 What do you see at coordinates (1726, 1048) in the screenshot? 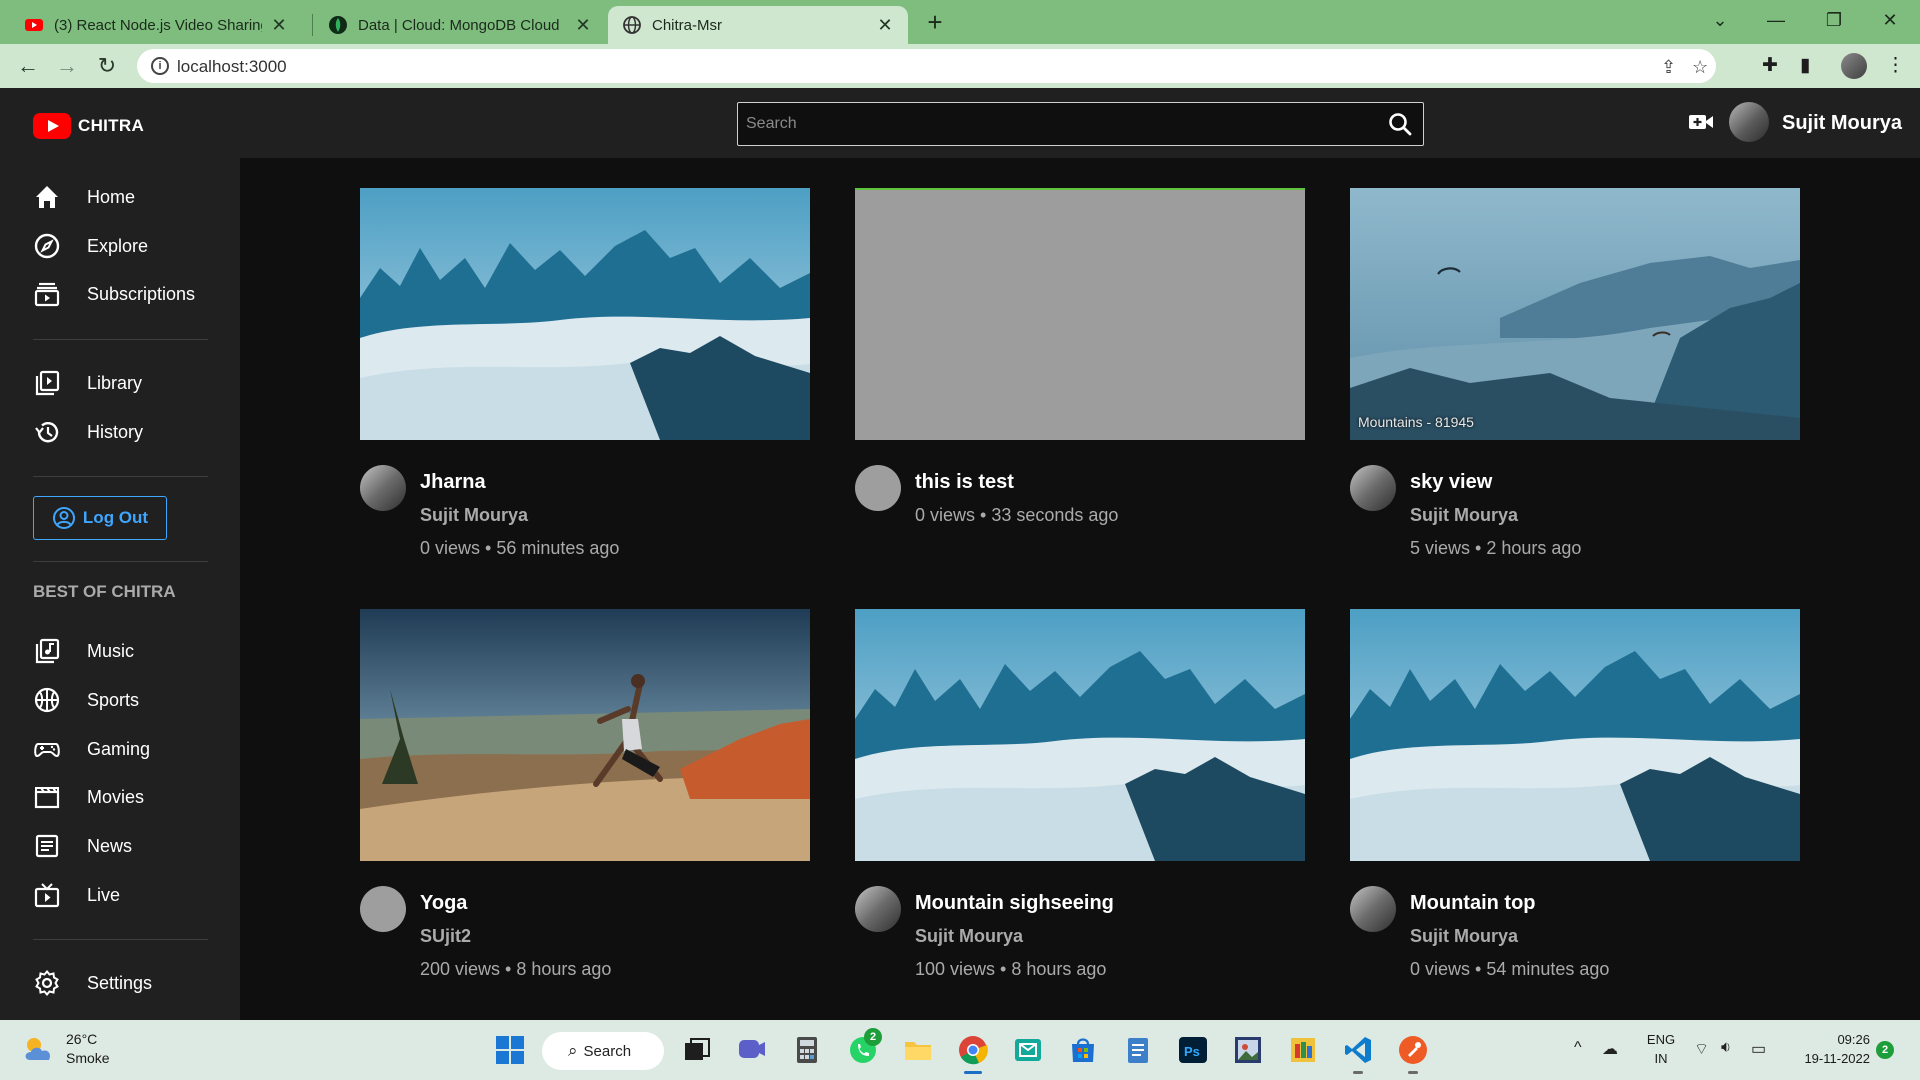
I see `volume-icon: 🔉︎` at bounding box center [1726, 1048].